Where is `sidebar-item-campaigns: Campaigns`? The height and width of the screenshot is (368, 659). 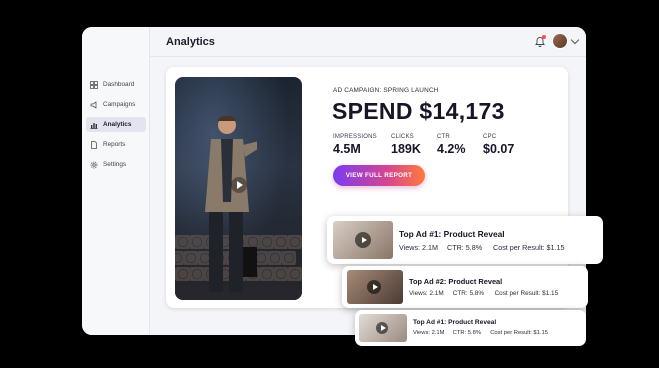 sidebar-item-campaigns: Campaigns is located at coordinates (116, 104).